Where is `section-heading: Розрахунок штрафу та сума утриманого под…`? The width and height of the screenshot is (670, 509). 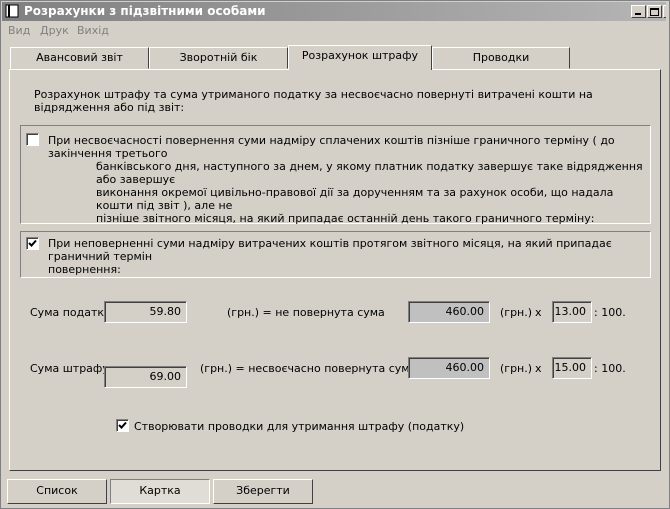
section-heading: Розрахунок штрафу та сума утриманого под… is located at coordinates (313, 101).